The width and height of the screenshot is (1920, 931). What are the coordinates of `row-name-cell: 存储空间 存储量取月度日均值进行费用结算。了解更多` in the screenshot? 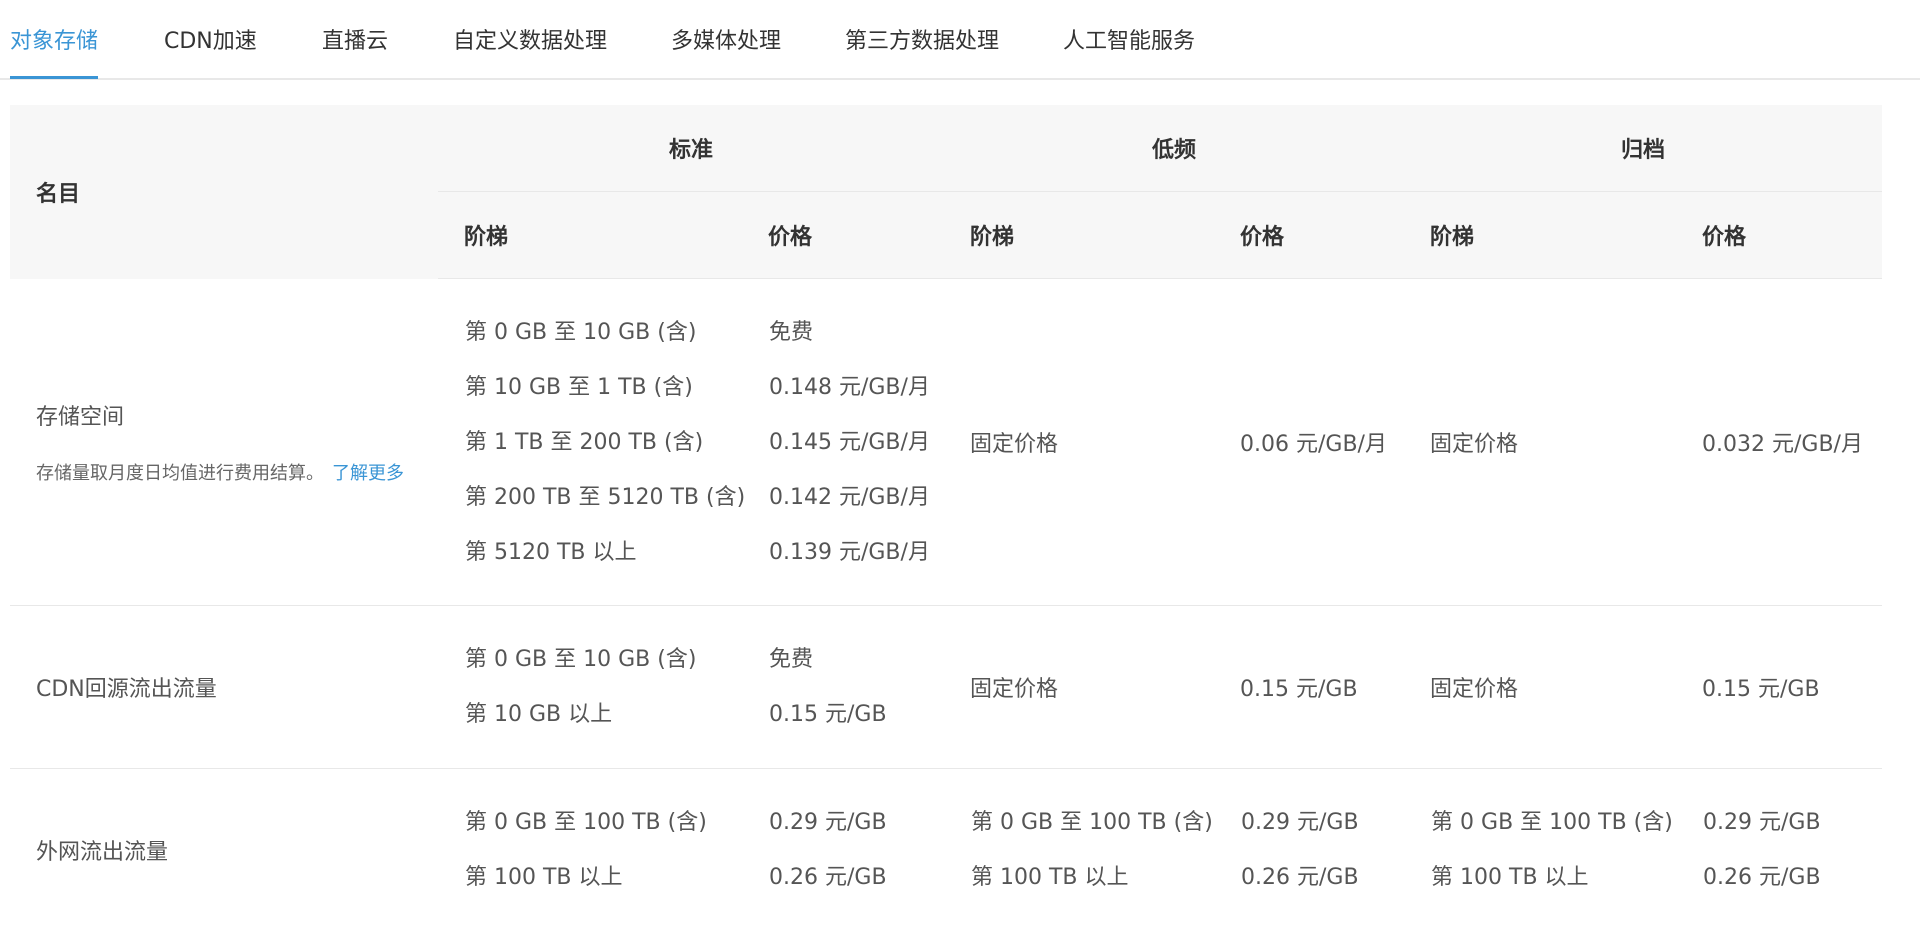 It's located at (224, 442).